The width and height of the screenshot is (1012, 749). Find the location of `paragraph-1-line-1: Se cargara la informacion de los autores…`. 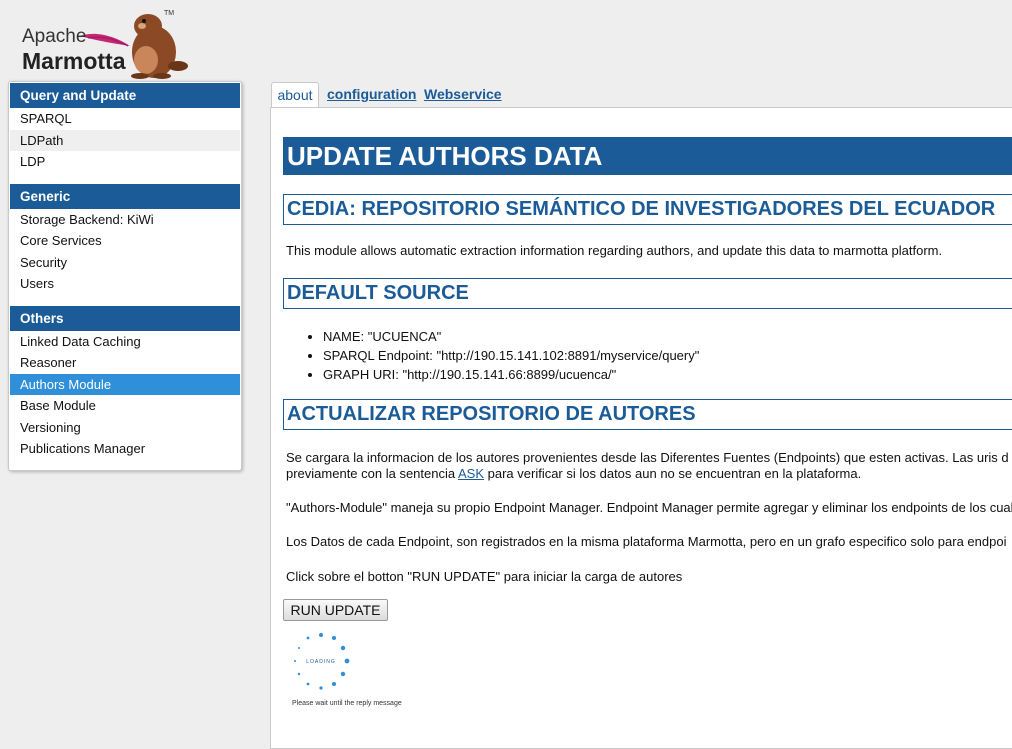

paragraph-1-line-1: Se cargara la informacion de los autores… is located at coordinates (647, 457).